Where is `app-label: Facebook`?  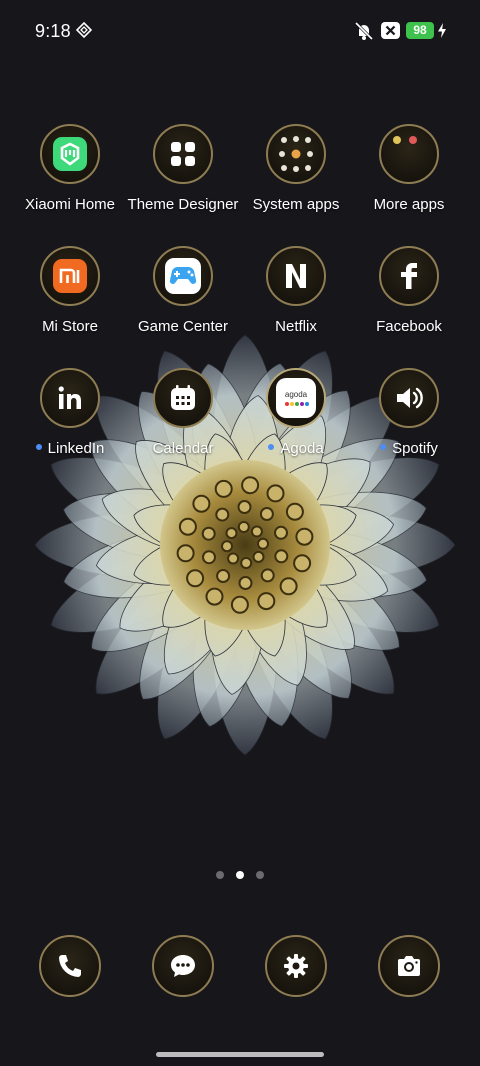 app-label: Facebook is located at coordinates (409, 326).